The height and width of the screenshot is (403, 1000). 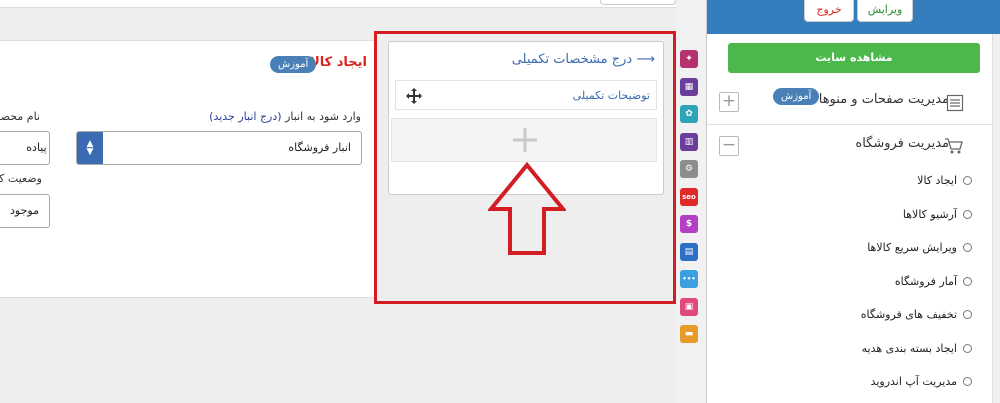 What do you see at coordinates (689, 59) in the screenshot?
I see `pin-icon: ✦` at bounding box center [689, 59].